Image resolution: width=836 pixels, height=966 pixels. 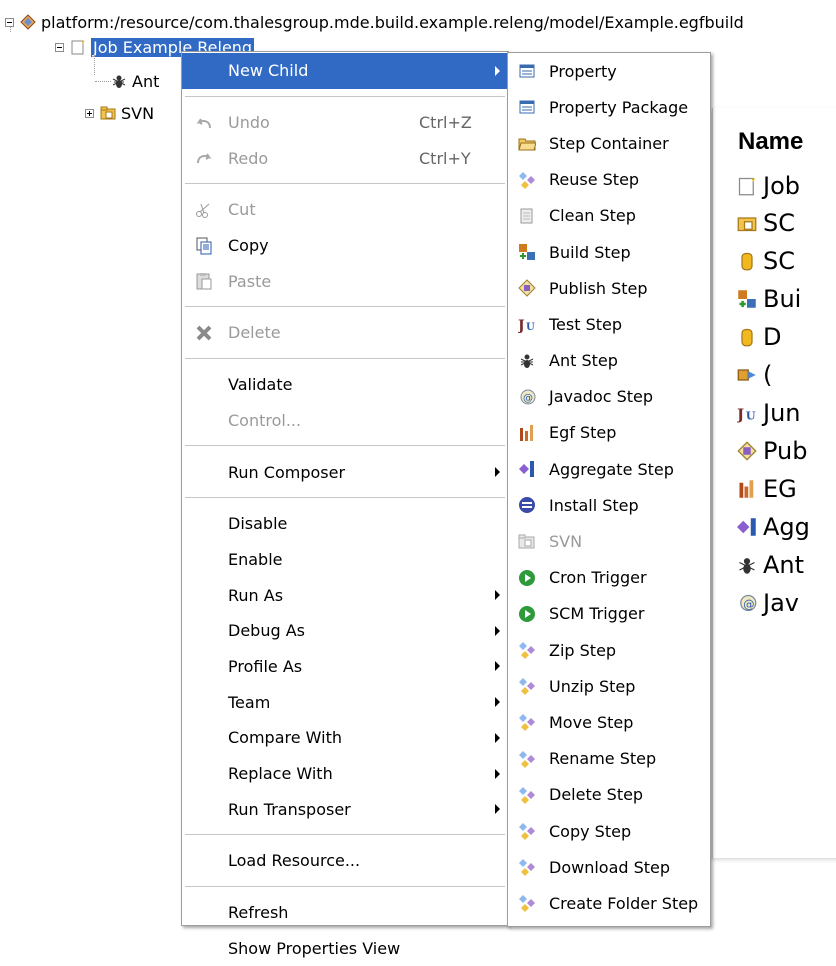 I want to click on menu-delete: Delete, so click(x=345, y=333).